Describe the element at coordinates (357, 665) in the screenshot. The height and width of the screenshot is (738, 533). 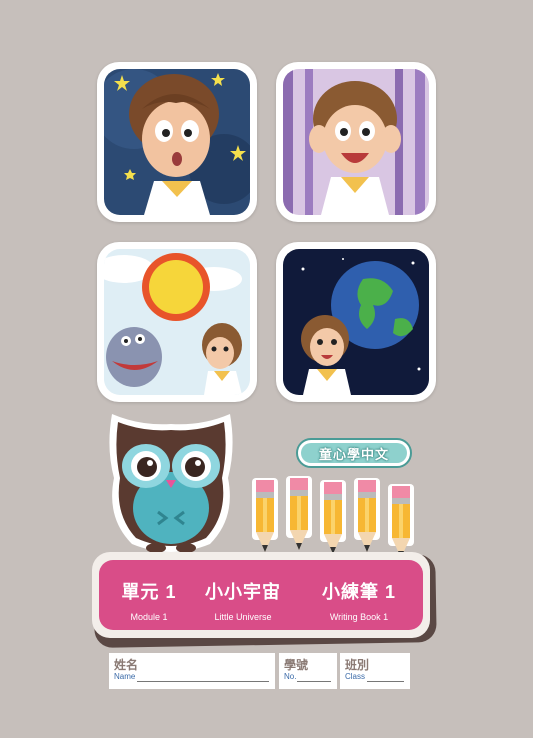
I see `class-label-zh: 班別` at that location.